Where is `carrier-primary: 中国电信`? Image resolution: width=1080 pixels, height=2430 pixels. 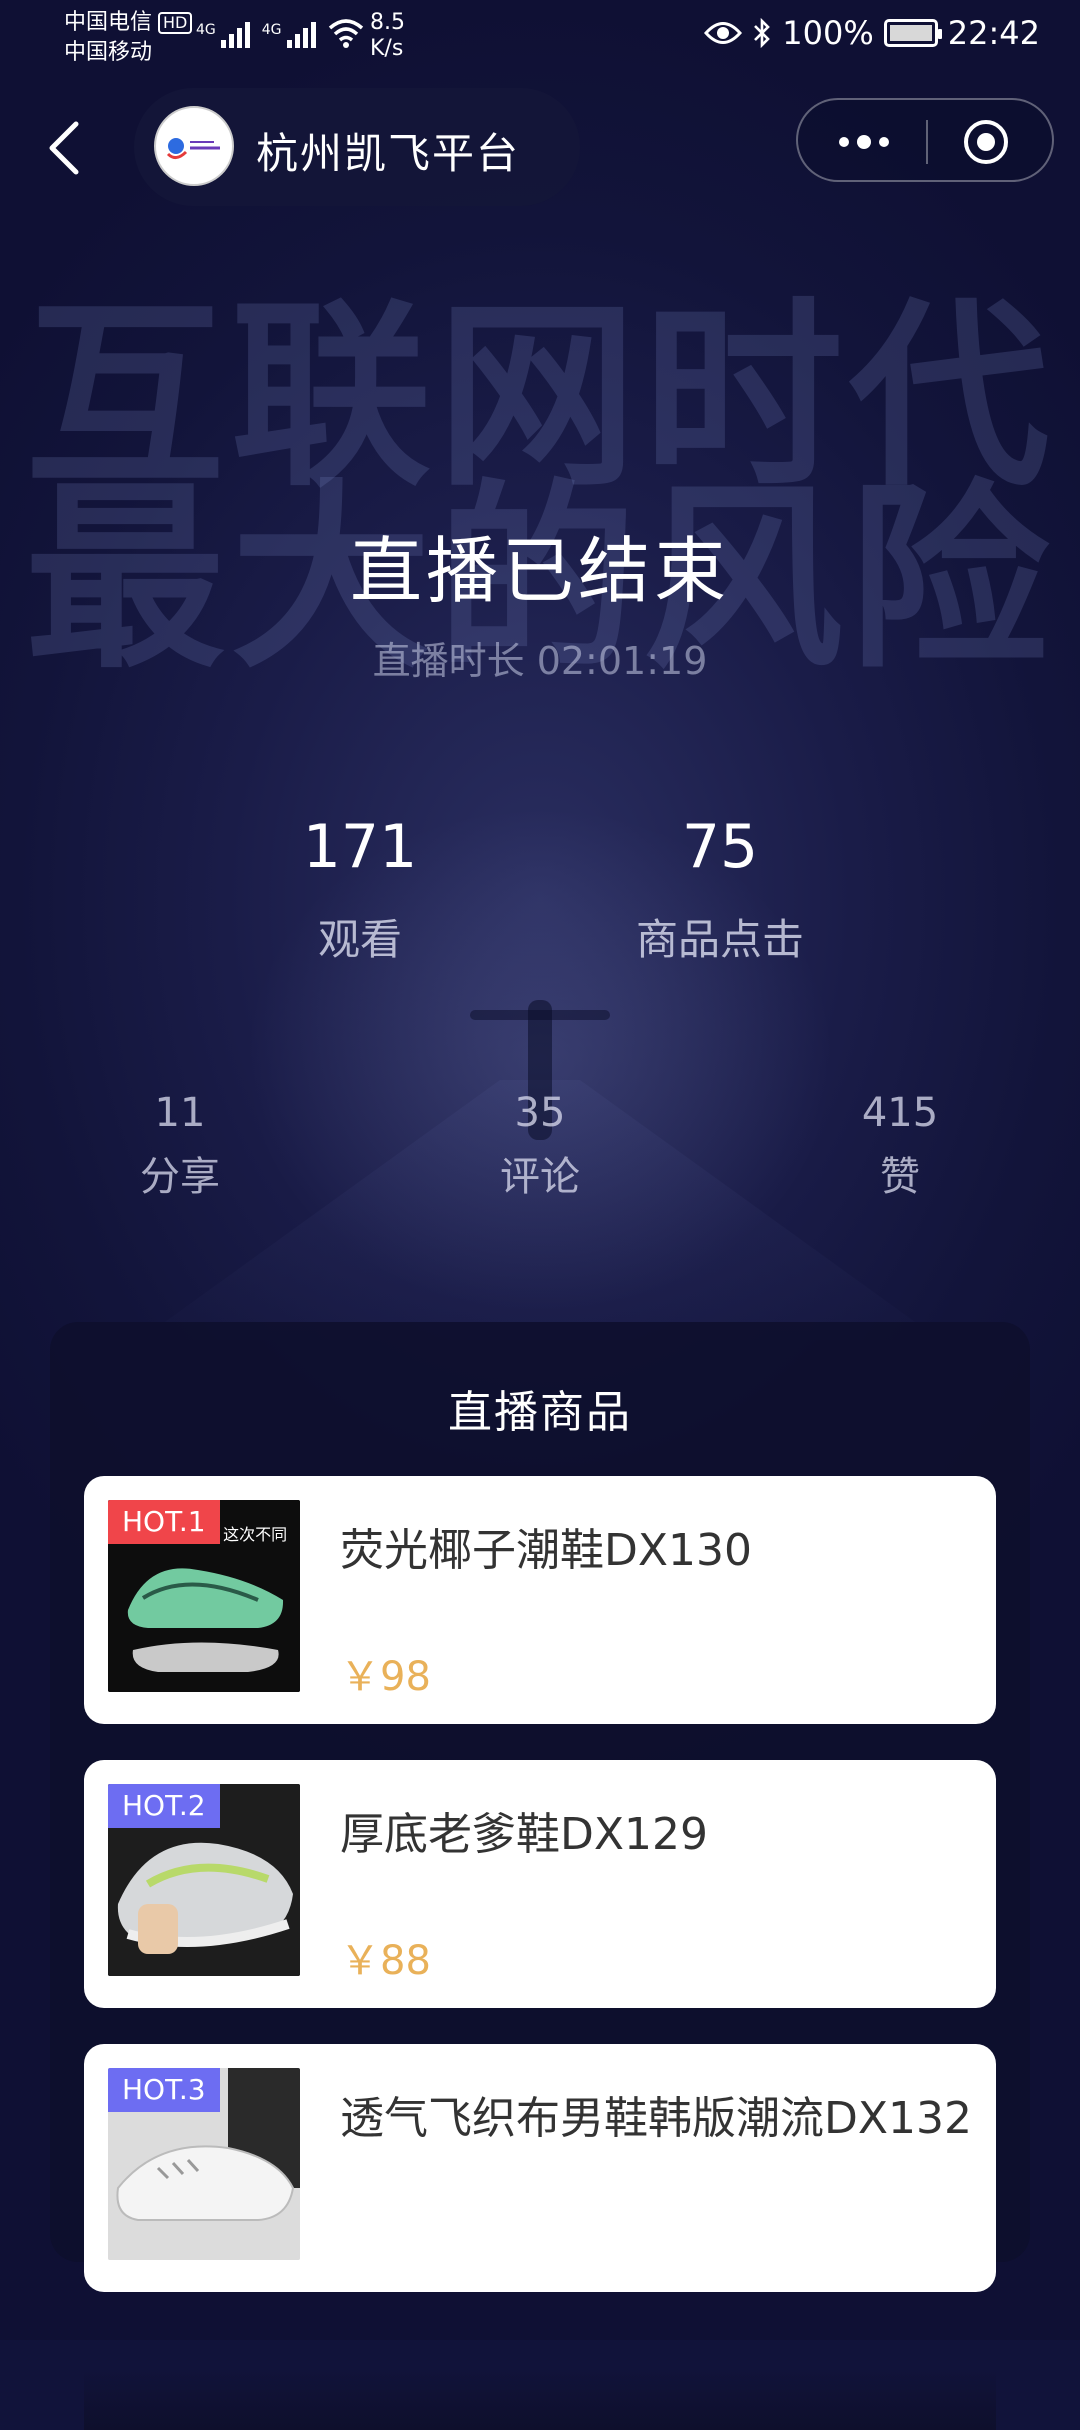
carrier-primary: 中国电信 is located at coordinates (108, 22).